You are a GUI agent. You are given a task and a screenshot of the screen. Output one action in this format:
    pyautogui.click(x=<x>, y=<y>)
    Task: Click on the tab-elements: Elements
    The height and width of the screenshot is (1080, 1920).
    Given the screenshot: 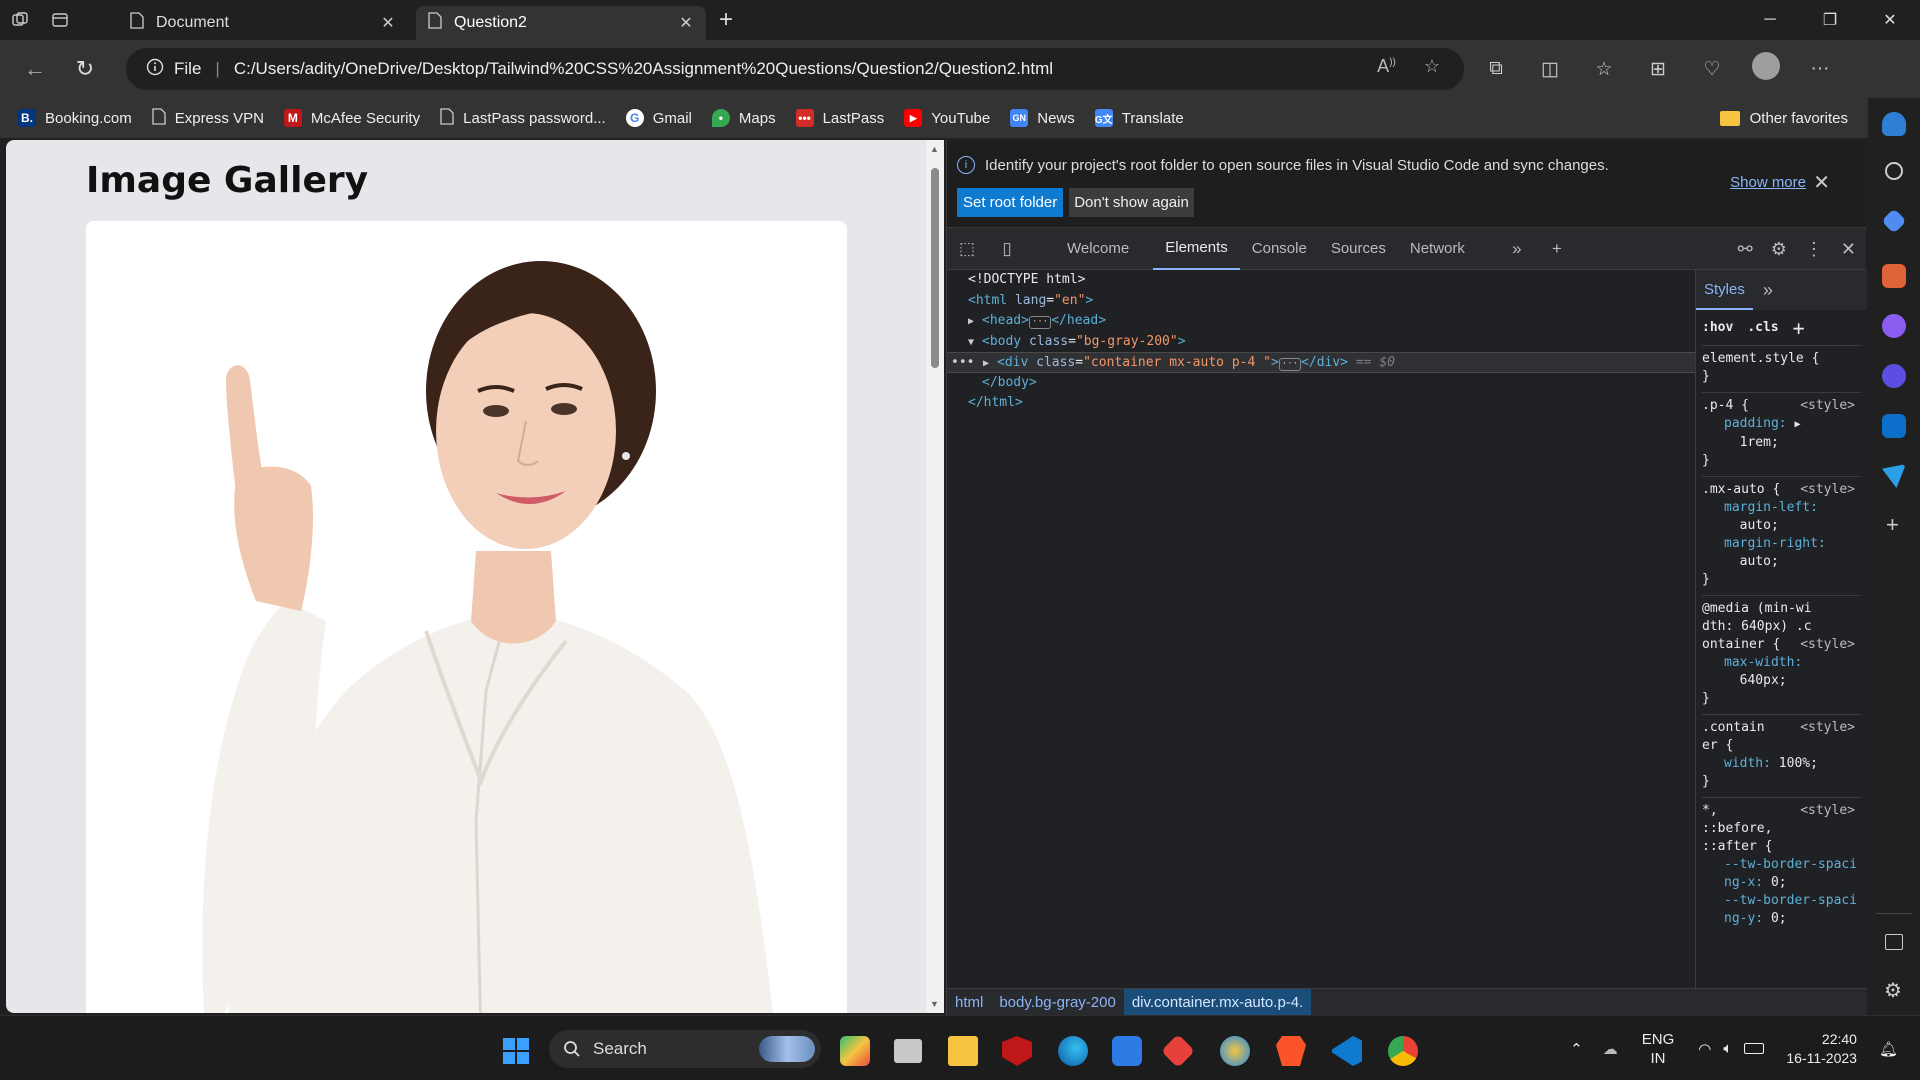 What is the action you would take?
    pyautogui.click(x=1196, y=249)
    